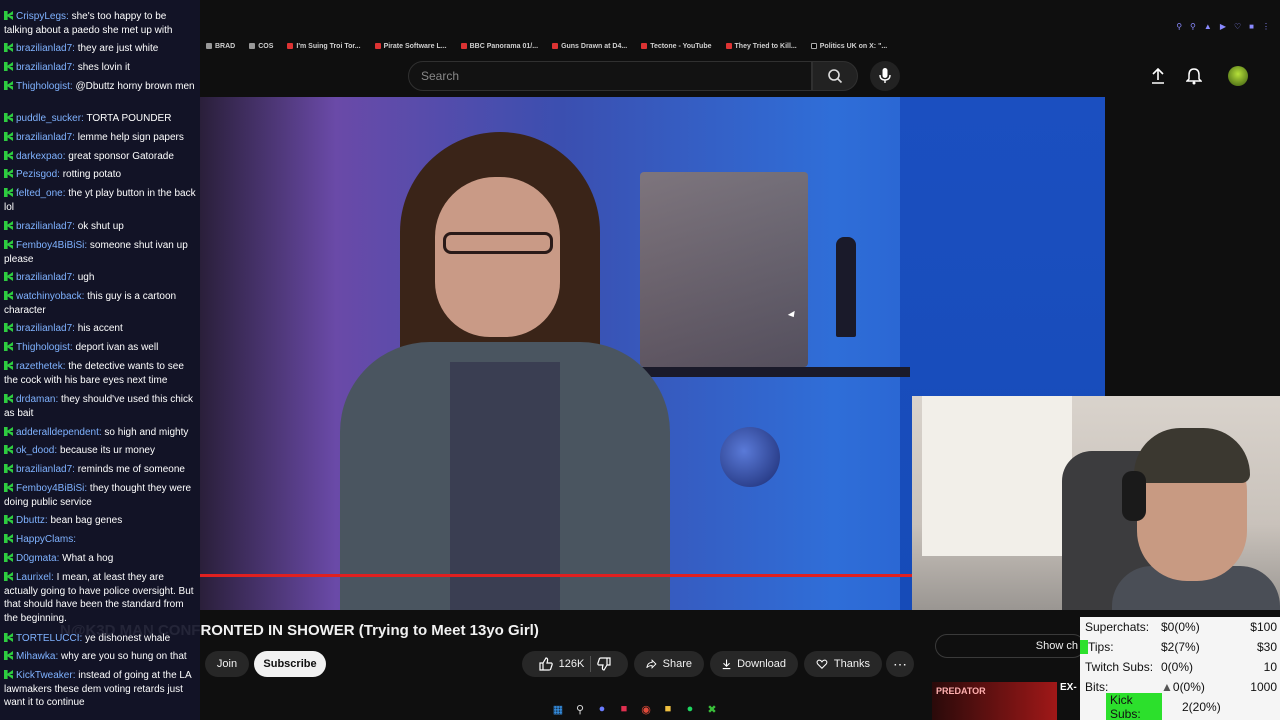 This screenshot has height=720, width=1280. I want to click on youtube-icon, so click(377, 46).